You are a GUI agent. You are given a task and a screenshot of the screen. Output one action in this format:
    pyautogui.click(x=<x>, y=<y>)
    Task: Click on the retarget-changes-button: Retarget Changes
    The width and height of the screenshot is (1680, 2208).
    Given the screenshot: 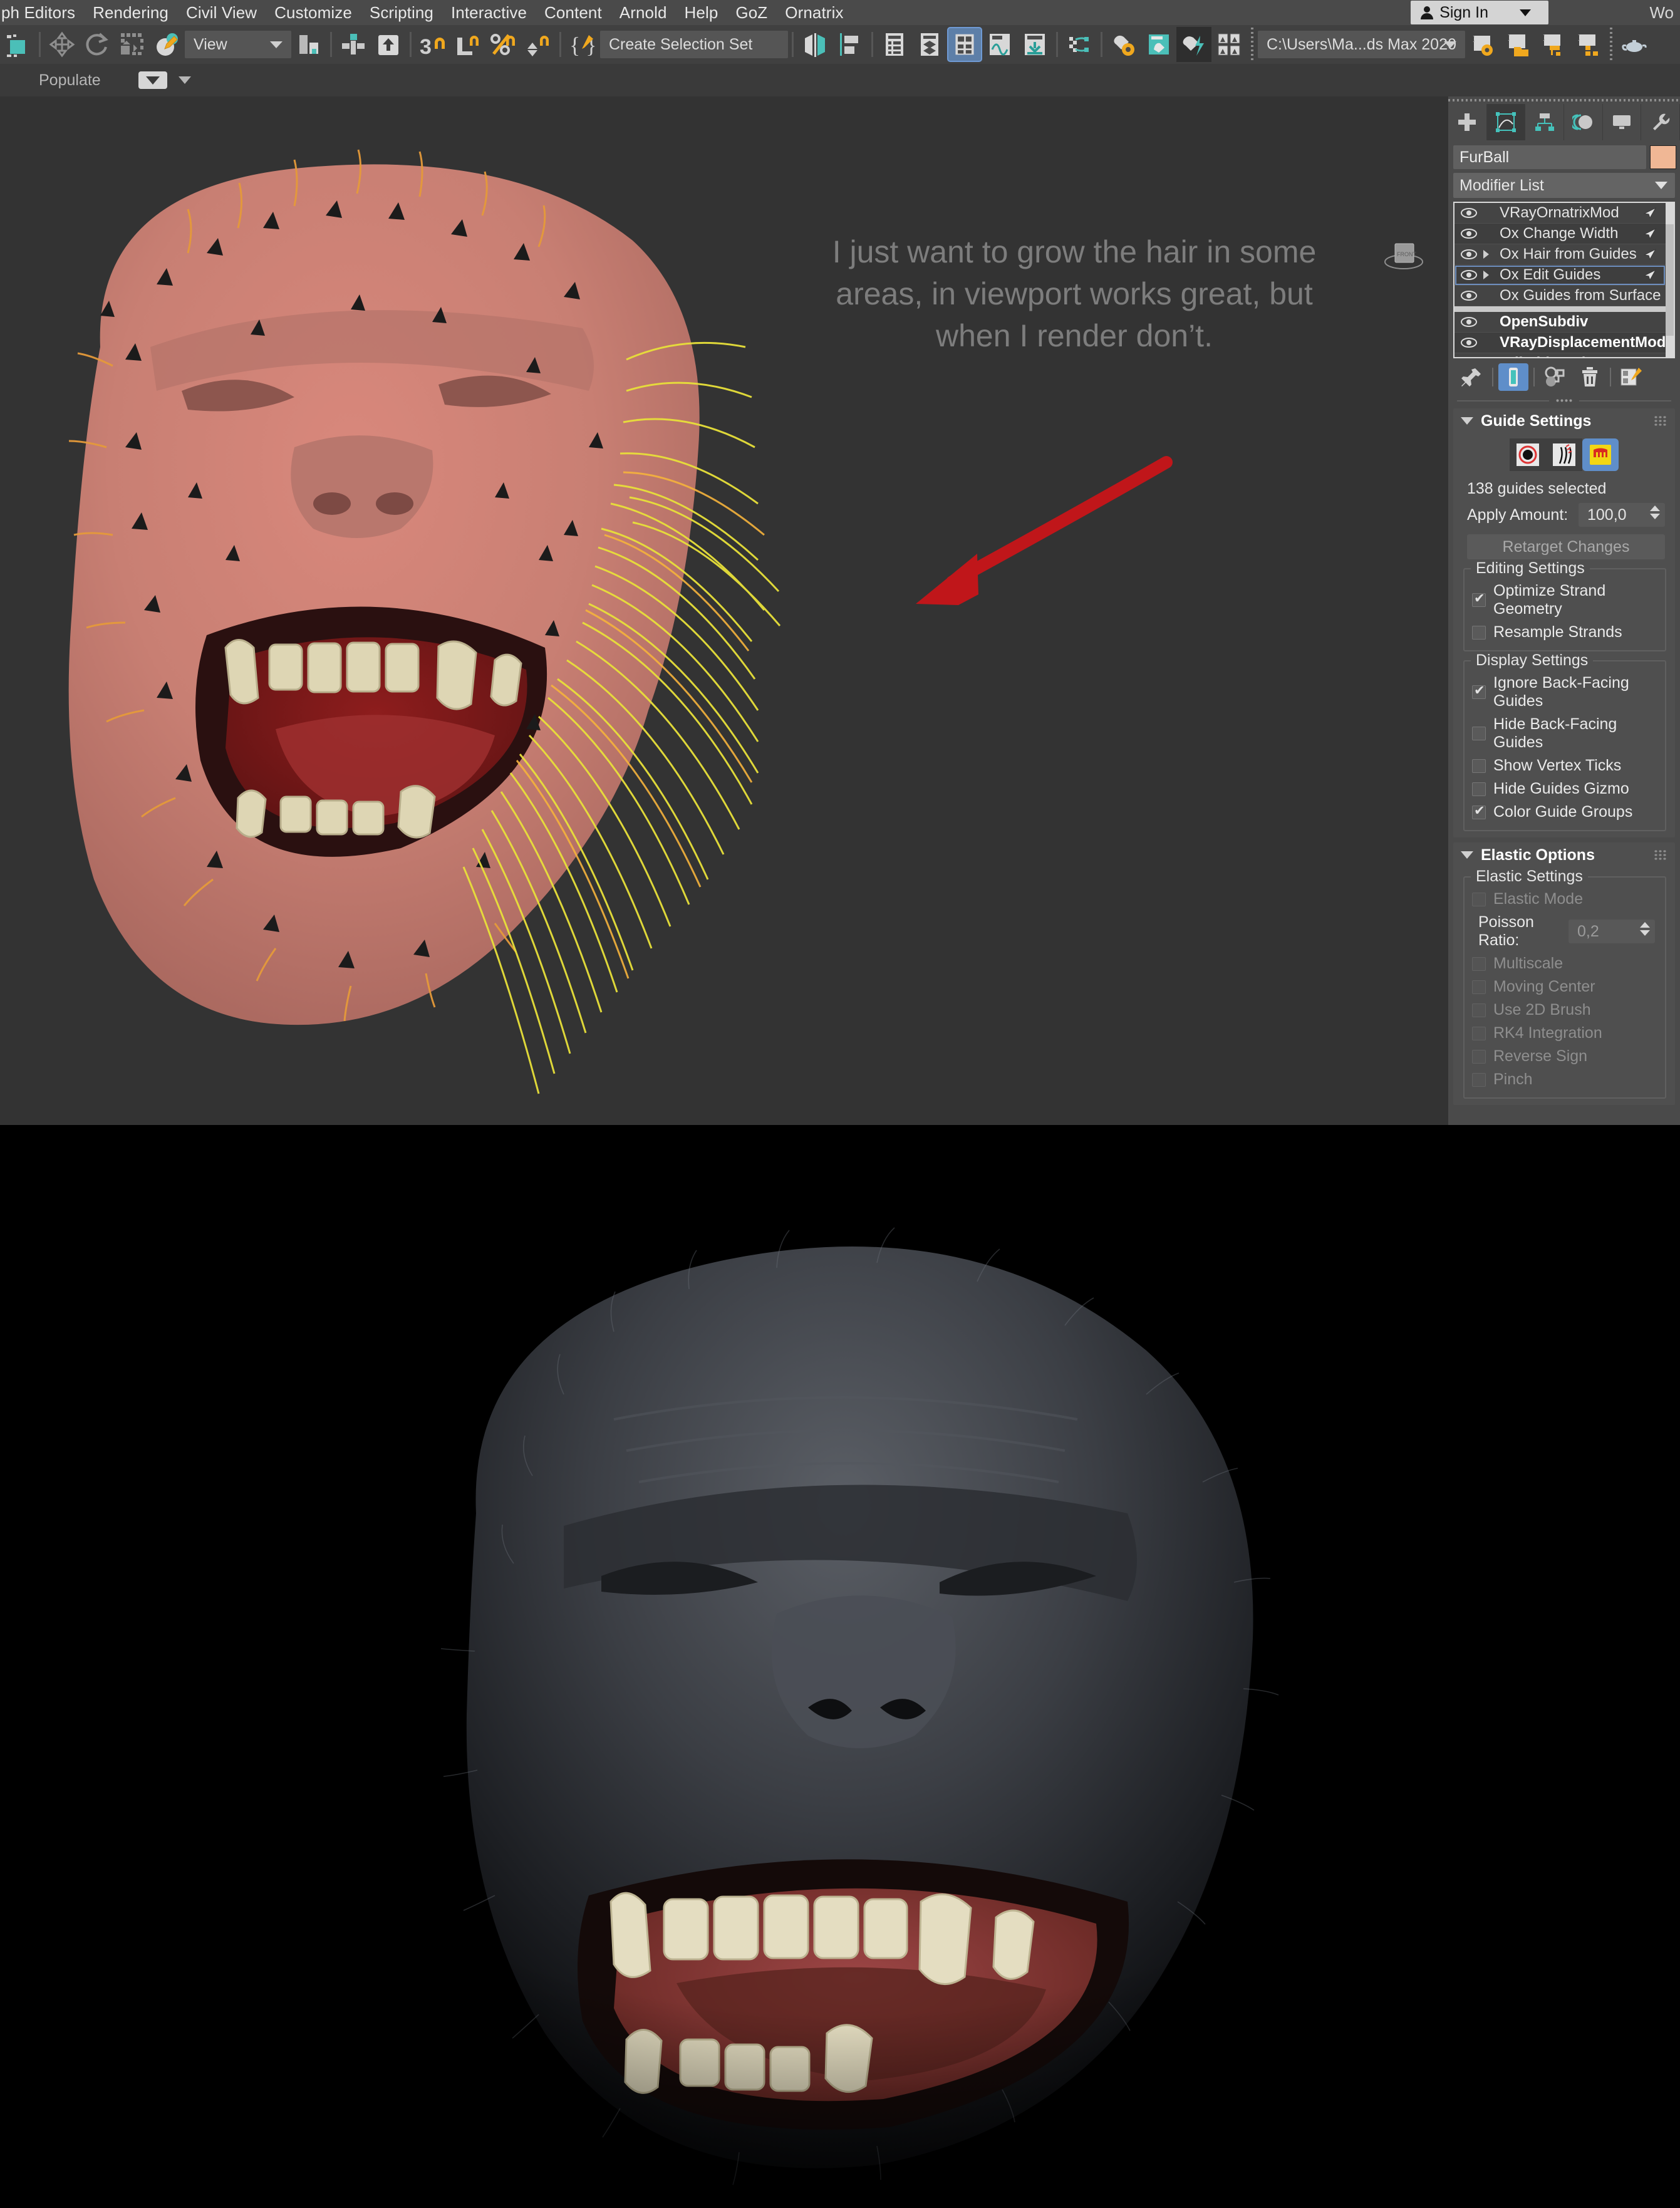 What is the action you would take?
    pyautogui.click(x=1566, y=546)
    